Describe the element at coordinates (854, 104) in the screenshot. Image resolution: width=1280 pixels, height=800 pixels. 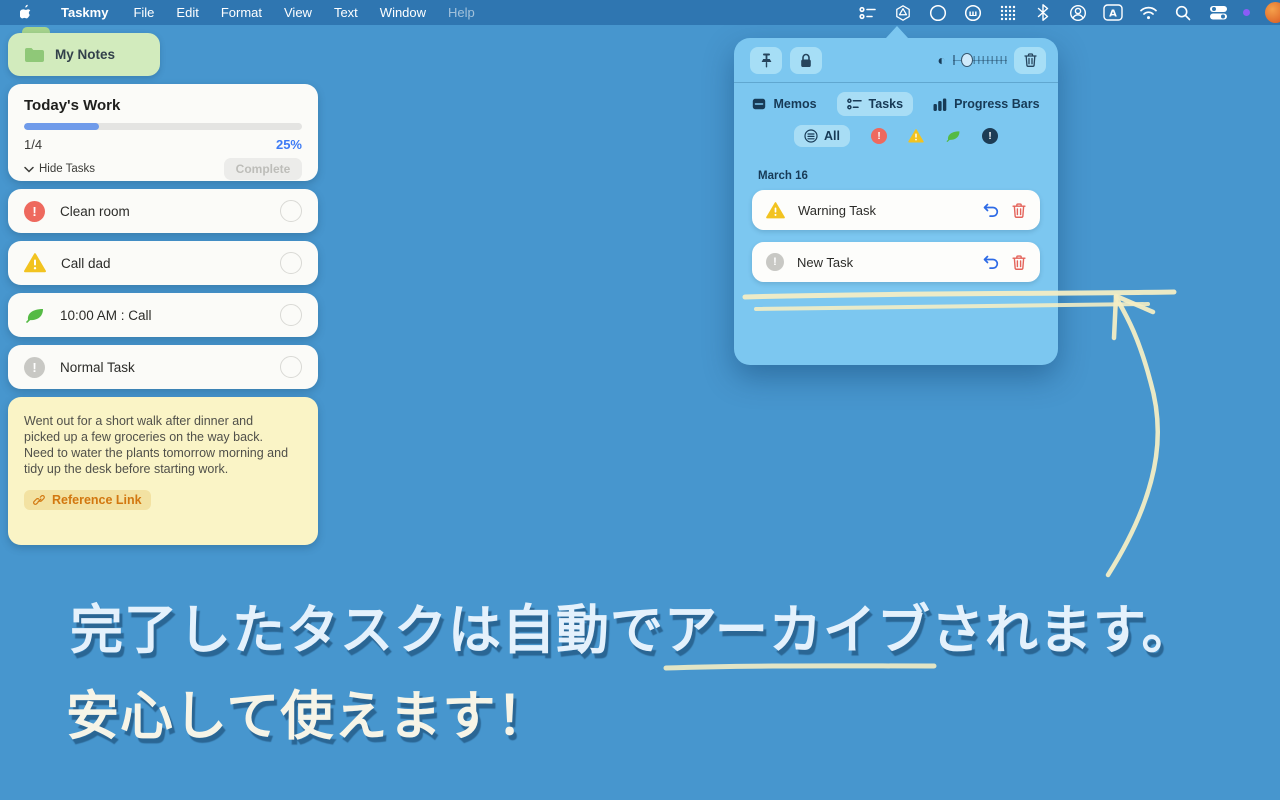
I see `tasks-icon` at that location.